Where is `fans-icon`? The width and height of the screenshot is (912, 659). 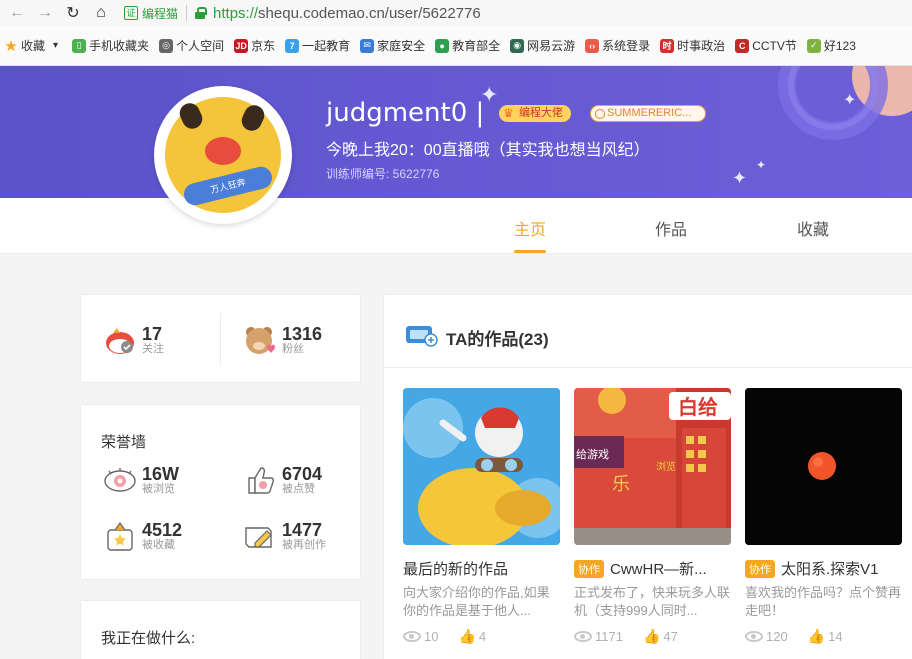
fans-icon is located at coordinates (260, 340).